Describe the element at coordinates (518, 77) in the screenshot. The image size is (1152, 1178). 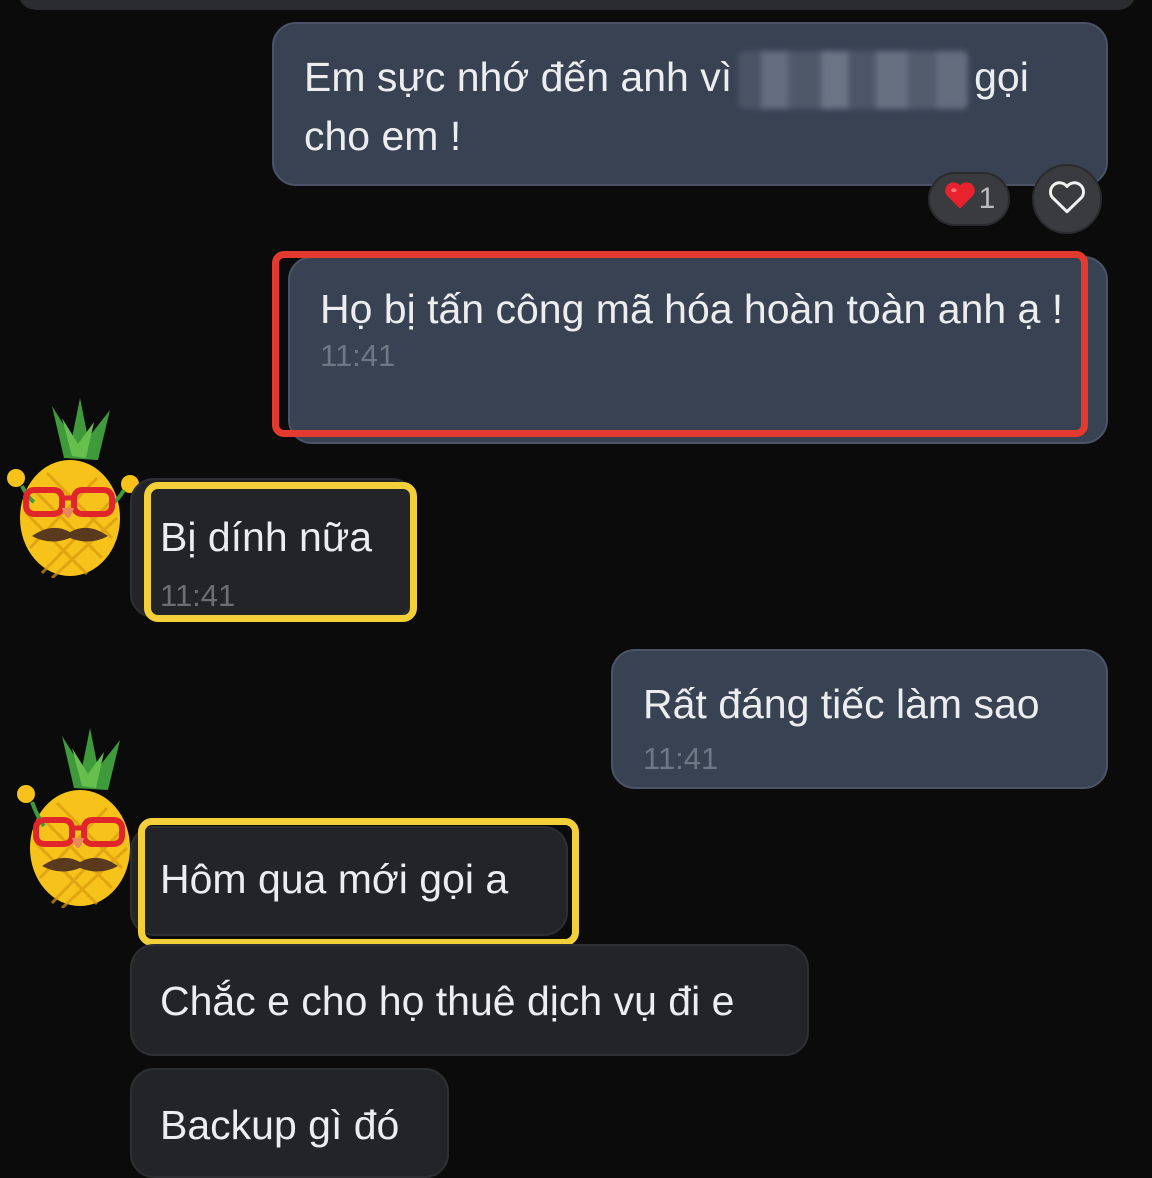
I see `message-text-part: Em sực nhớ đến anh vì` at that location.